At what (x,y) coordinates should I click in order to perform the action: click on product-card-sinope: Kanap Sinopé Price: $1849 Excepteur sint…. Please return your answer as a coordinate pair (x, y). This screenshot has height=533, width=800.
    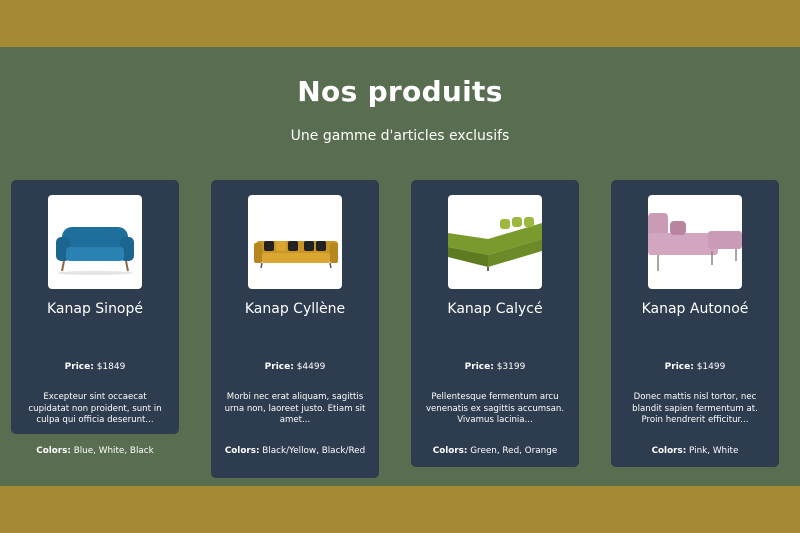
    Looking at the image, I should click on (95, 318).